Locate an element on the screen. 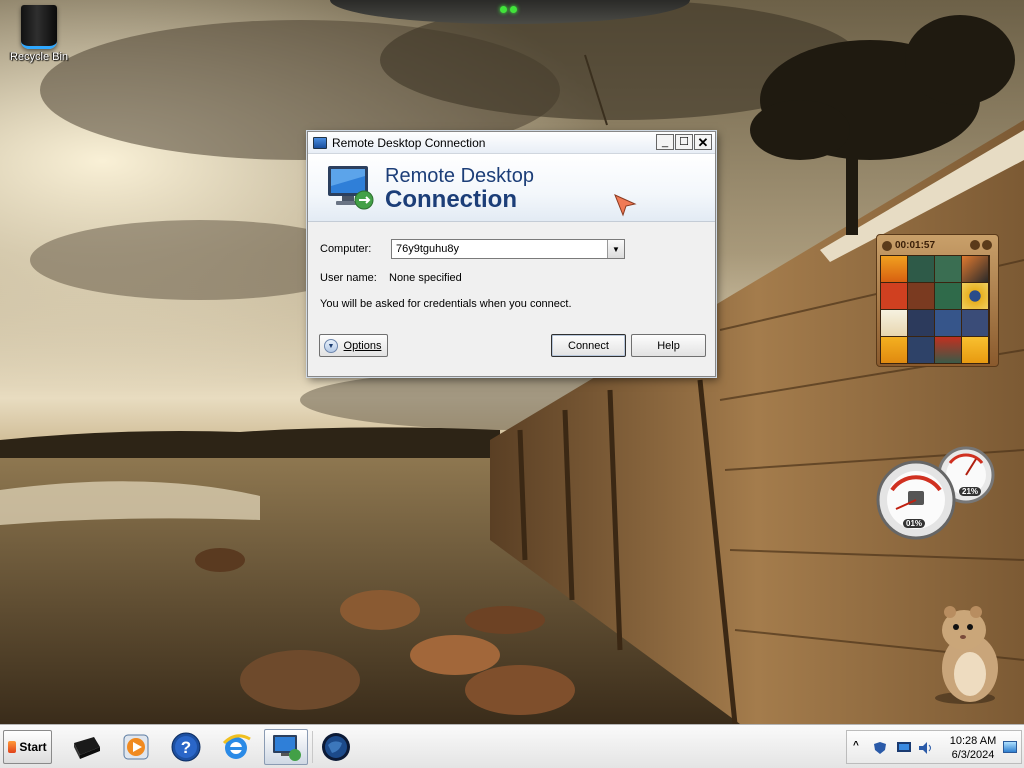 This screenshot has height=768, width=1024. media-center-icon is located at coordinates (87, 748).